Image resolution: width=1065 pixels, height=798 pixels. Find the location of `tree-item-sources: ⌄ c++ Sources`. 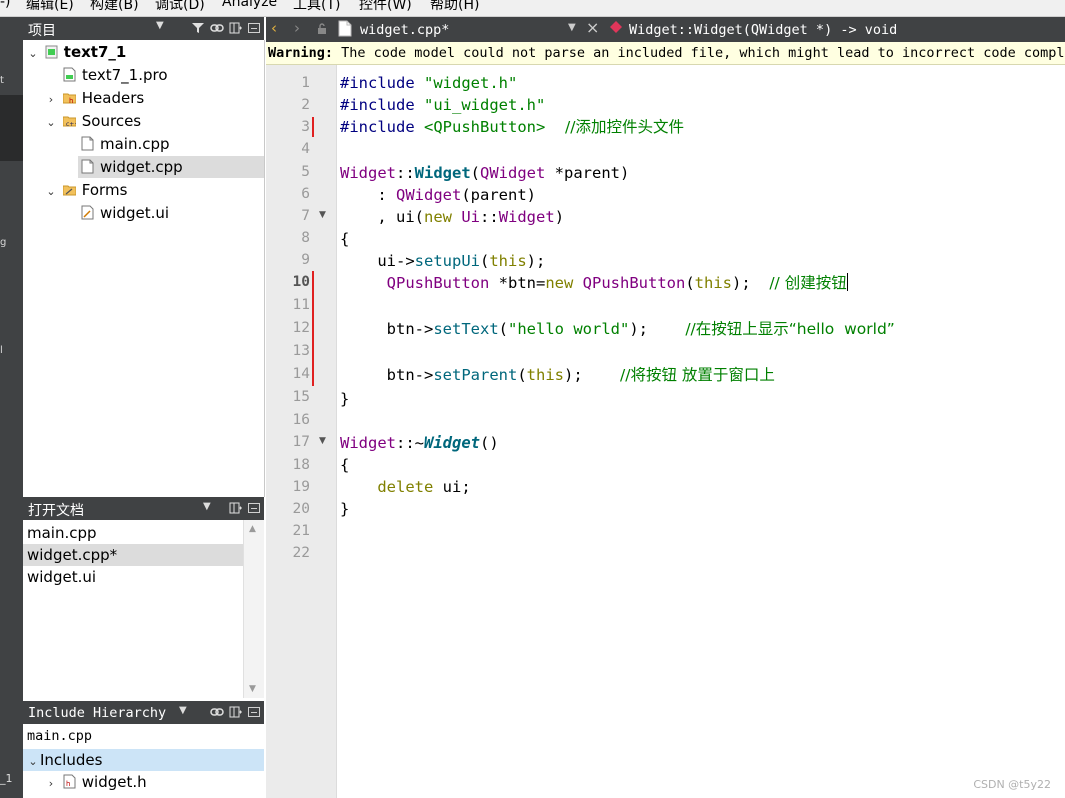

tree-item-sources: ⌄ c++ Sources is located at coordinates (92, 121).